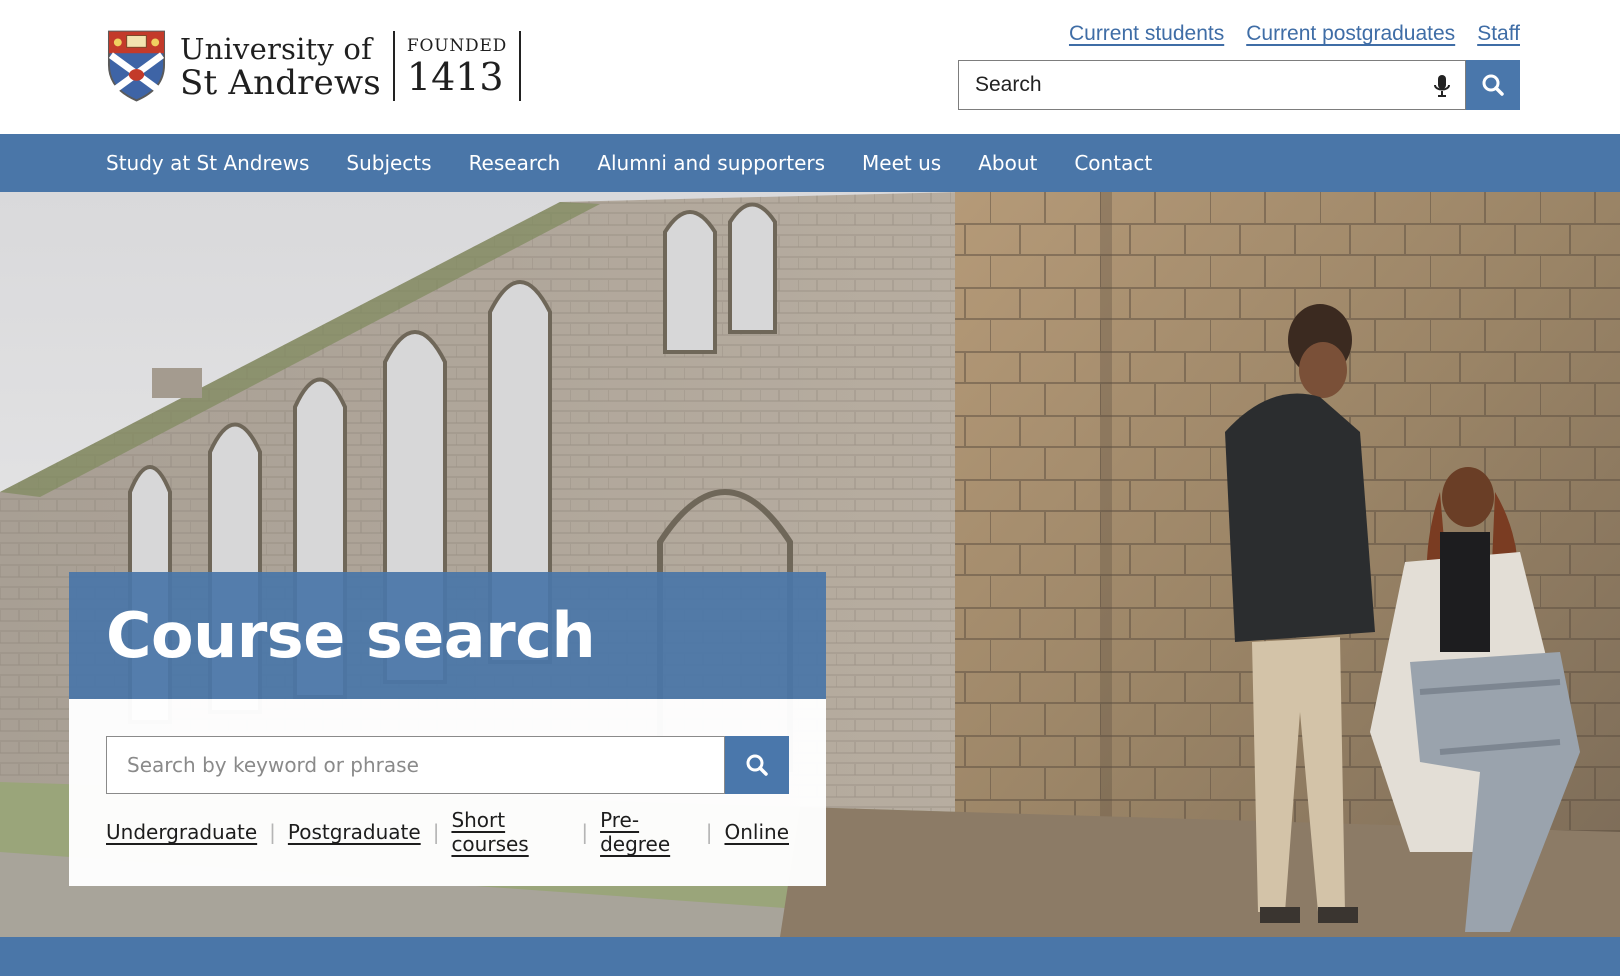 The width and height of the screenshot is (1620, 976). What do you see at coordinates (1113, 163) in the screenshot?
I see `nav-item-contact: Contact` at bounding box center [1113, 163].